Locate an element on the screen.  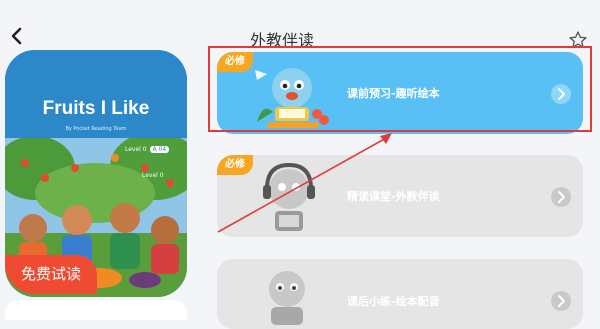
level-label: Level 0 is located at coordinates (136, 149).